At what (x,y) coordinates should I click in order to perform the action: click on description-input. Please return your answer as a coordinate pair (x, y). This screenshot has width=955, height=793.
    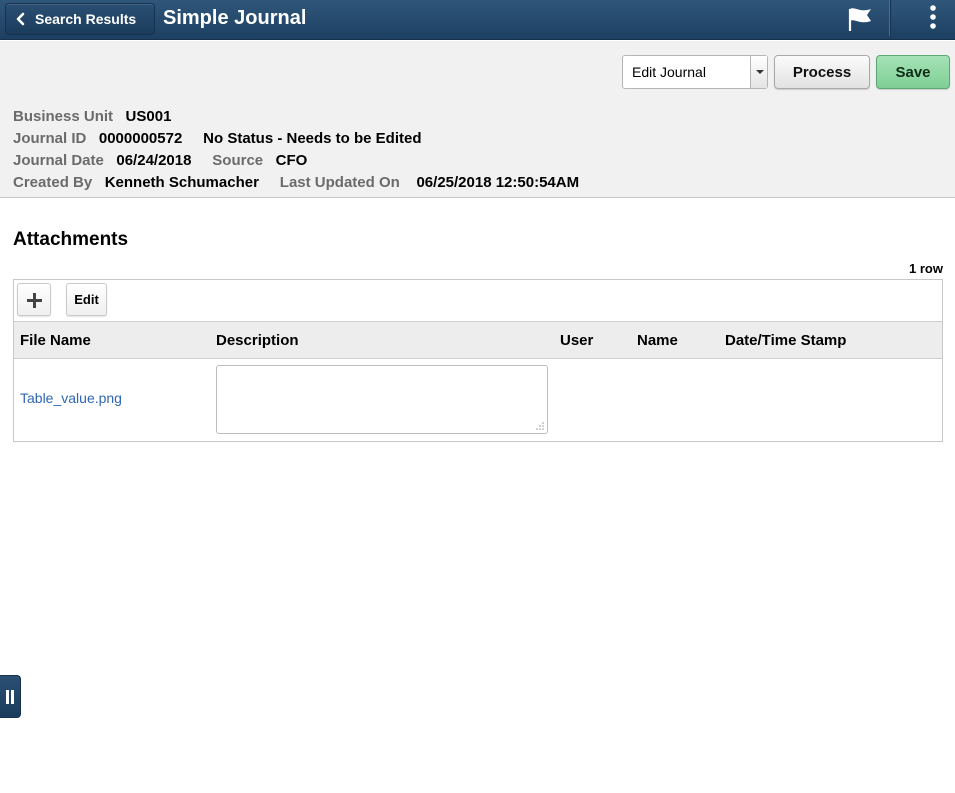
    Looking at the image, I should click on (382, 399).